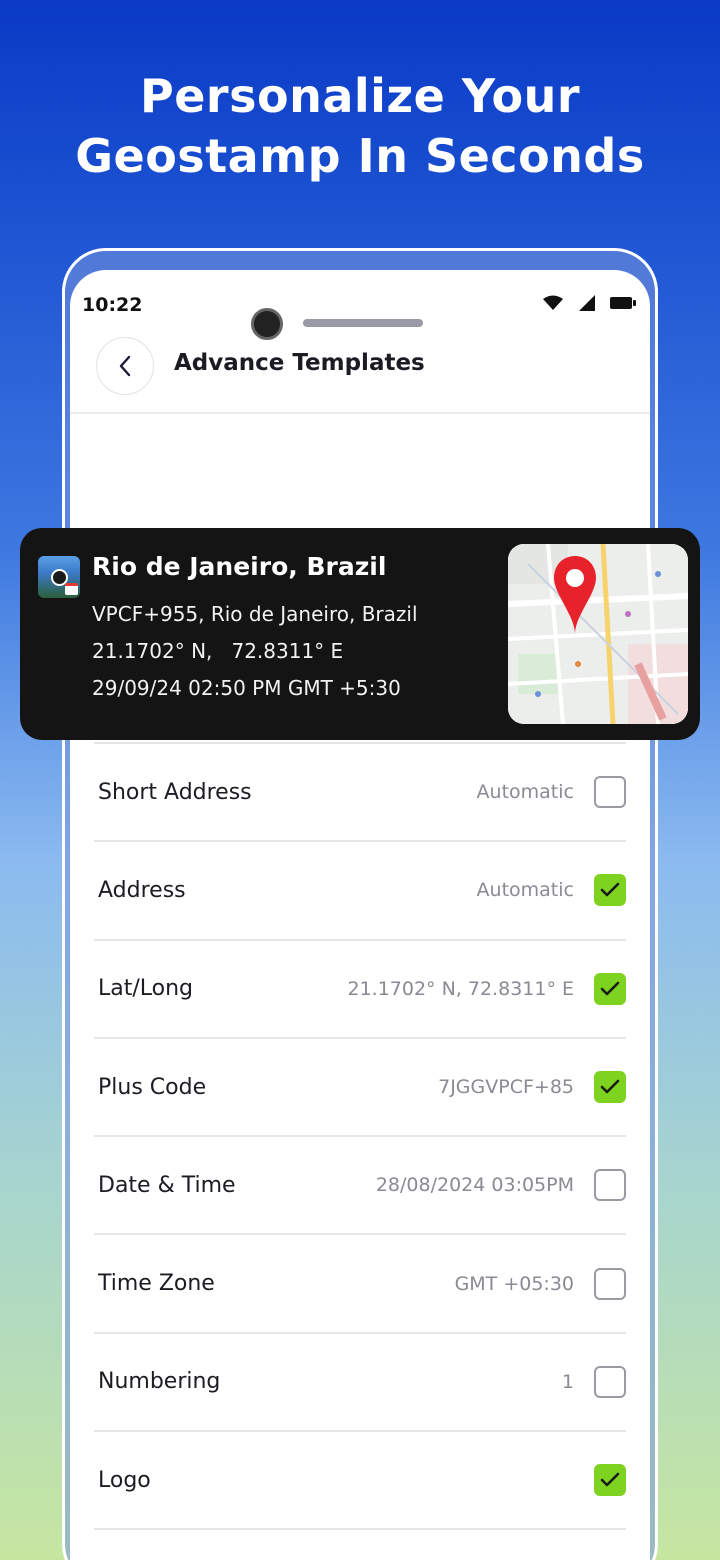 The image size is (720, 1560). What do you see at coordinates (239, 566) in the screenshot?
I see `stamp-city: Rio de Janeiro, Brazil` at bounding box center [239, 566].